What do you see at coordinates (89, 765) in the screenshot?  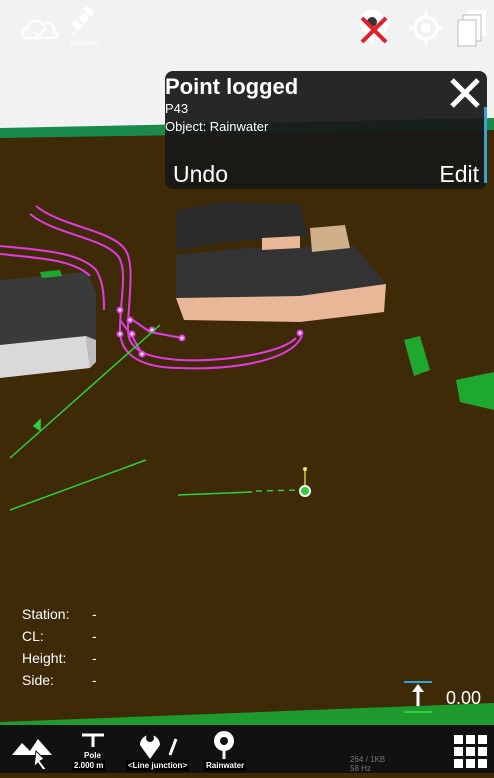 I see `pole-value: 2.000 m` at bounding box center [89, 765].